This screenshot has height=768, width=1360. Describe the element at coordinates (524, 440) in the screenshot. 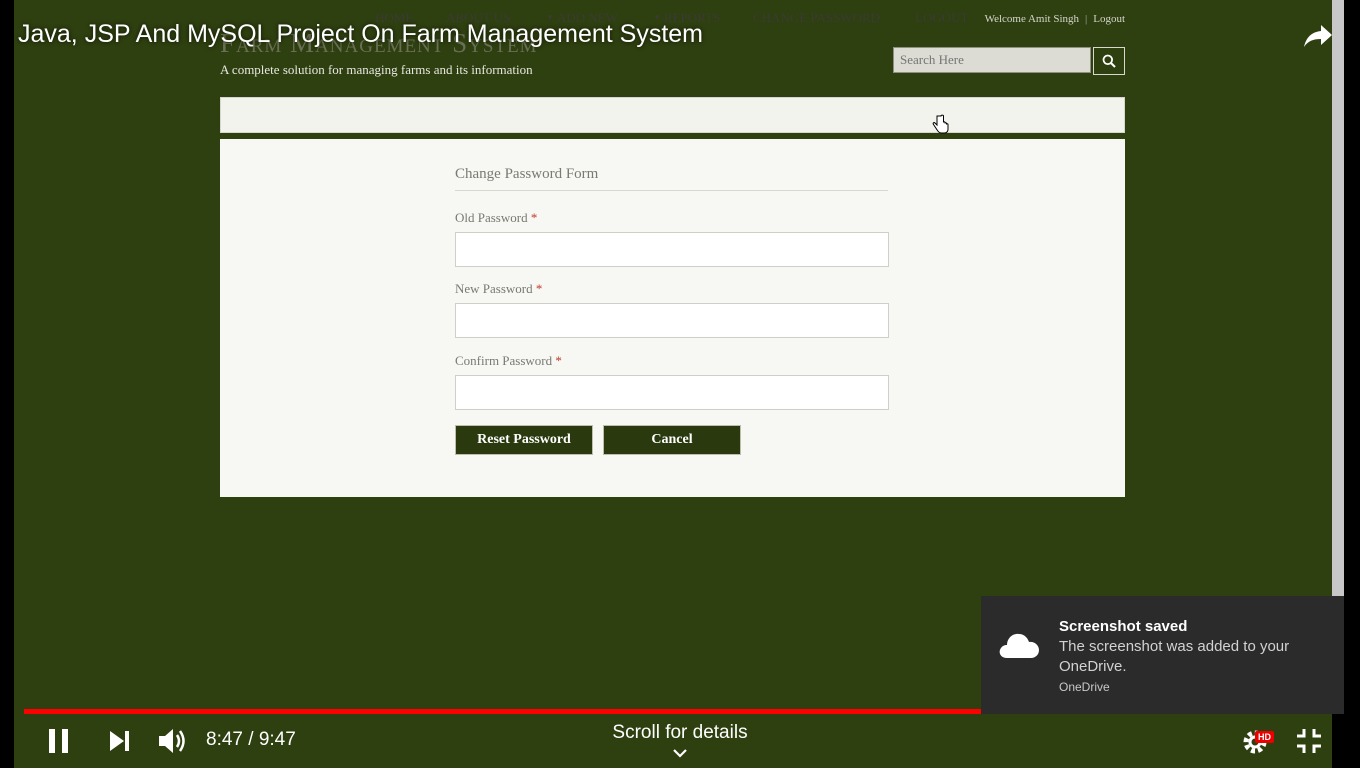

I see `reset-password-button: Reset Password` at that location.